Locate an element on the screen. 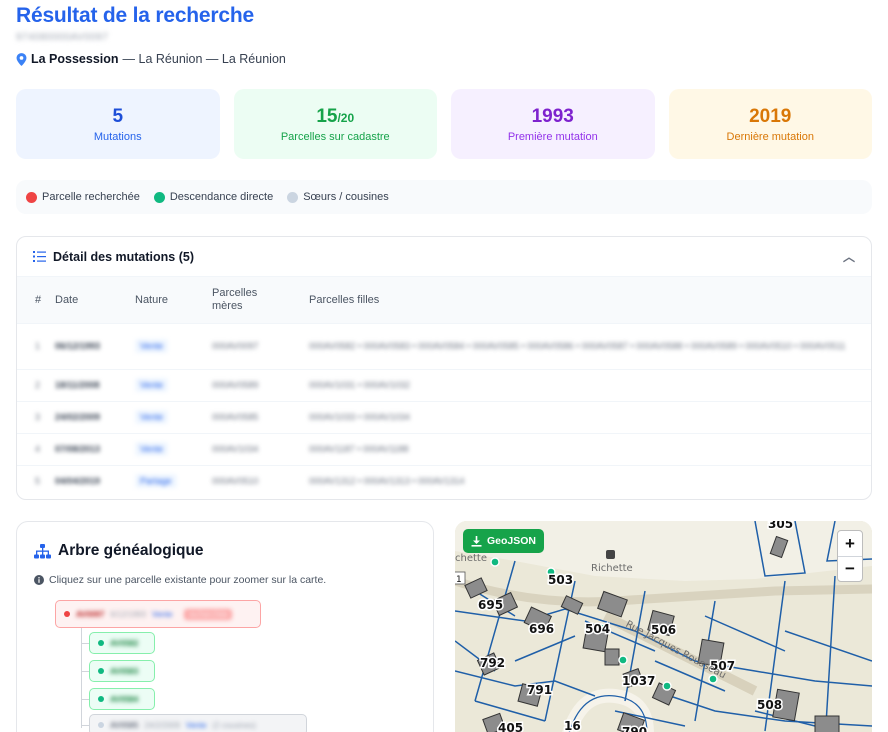 This screenshot has width=888, height=732. stat-first-mutation: 1993 Première mutation is located at coordinates (553, 124).